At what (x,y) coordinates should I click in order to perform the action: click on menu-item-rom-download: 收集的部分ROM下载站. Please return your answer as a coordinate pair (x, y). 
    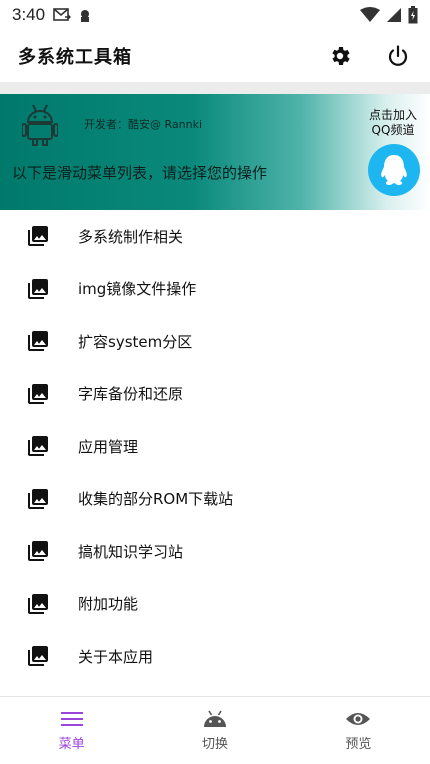
    Looking at the image, I should click on (215, 499).